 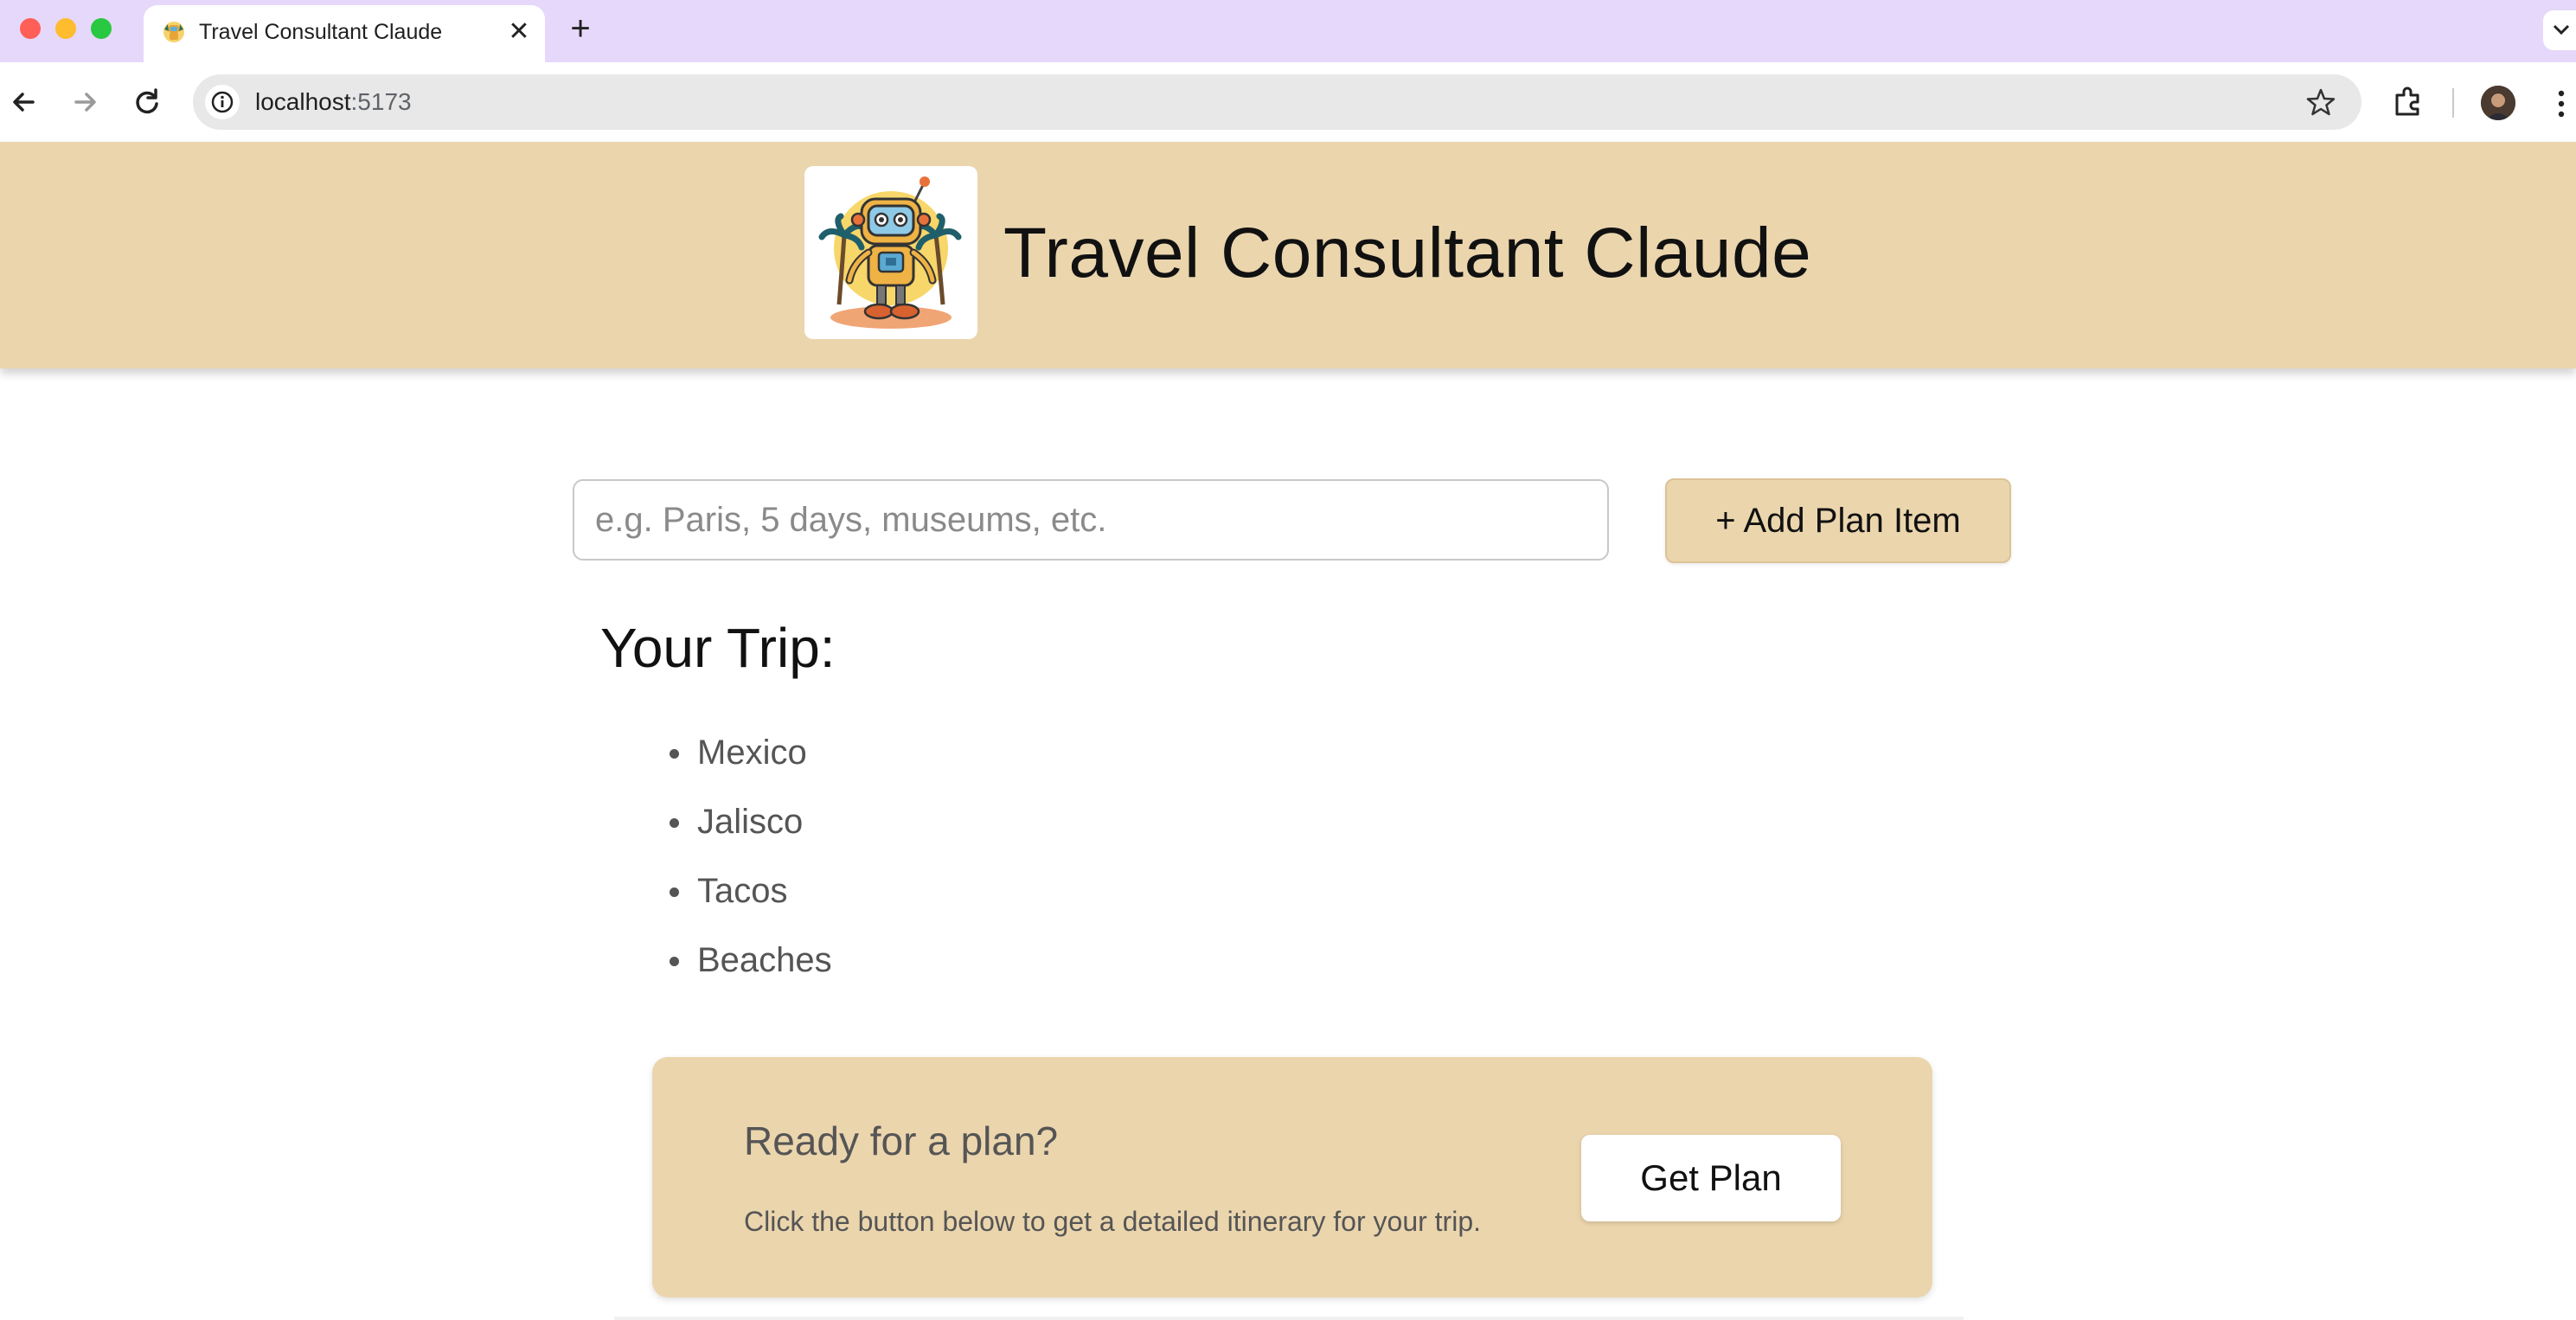 I want to click on browser-tab-strip: Travel Consultant Claude ✕ +, so click(x=1288, y=31).